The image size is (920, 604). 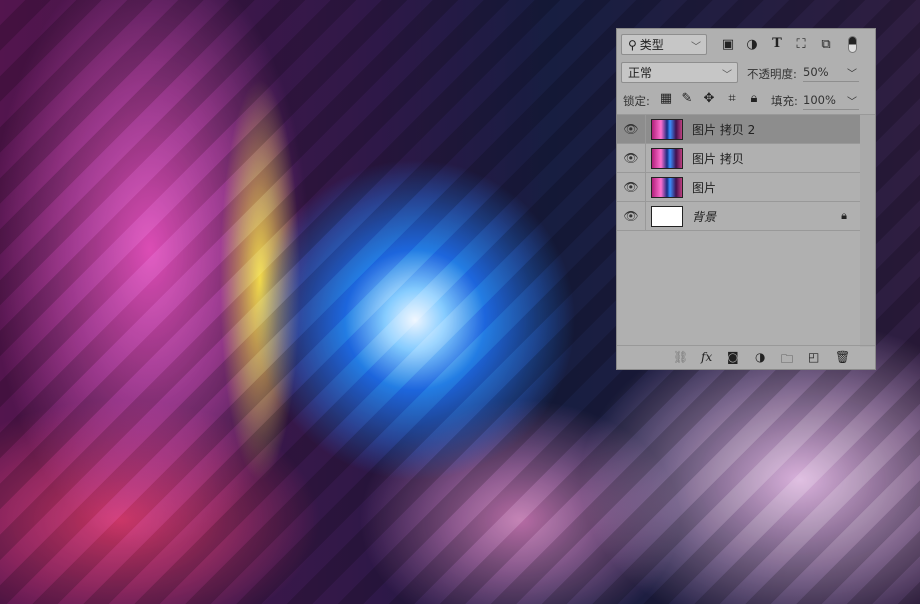 I want to click on text-filter-icon: T, so click(x=777, y=43).